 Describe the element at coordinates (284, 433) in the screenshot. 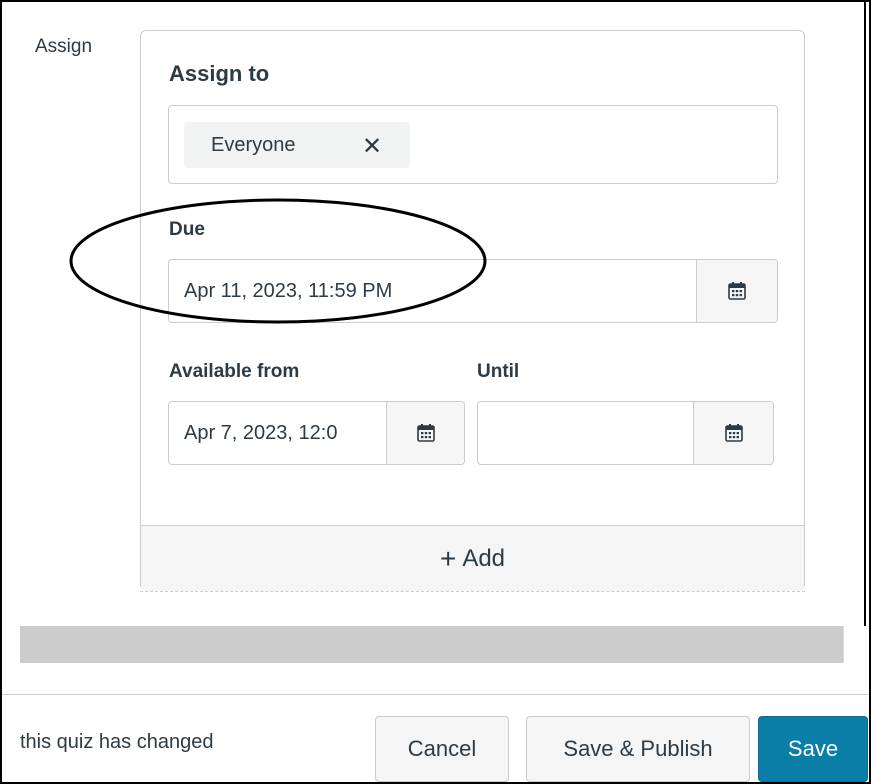

I see `available-from-input: Apr 7, 2023, 12:0` at that location.